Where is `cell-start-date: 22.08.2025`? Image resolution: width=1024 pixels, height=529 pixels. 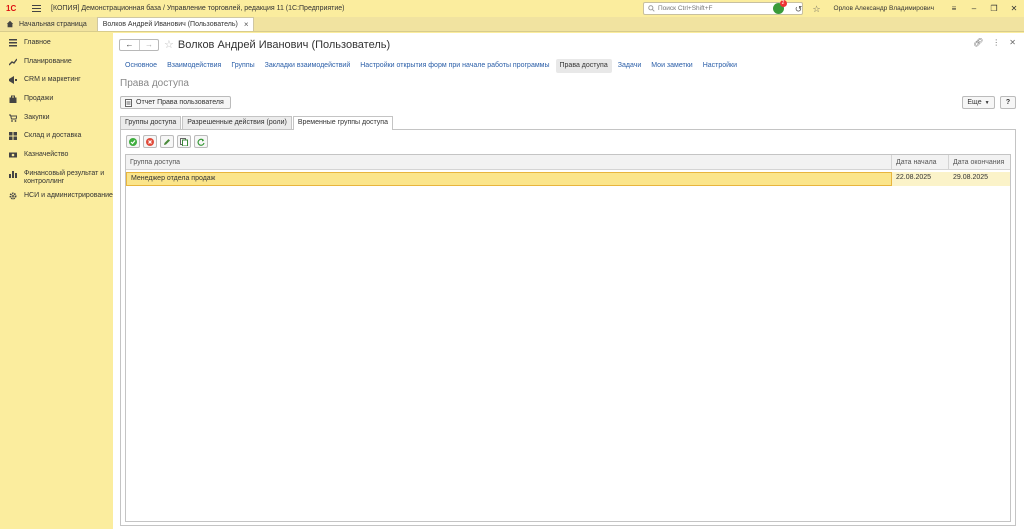
cell-start-date: 22.08.2025 is located at coordinates (920, 179).